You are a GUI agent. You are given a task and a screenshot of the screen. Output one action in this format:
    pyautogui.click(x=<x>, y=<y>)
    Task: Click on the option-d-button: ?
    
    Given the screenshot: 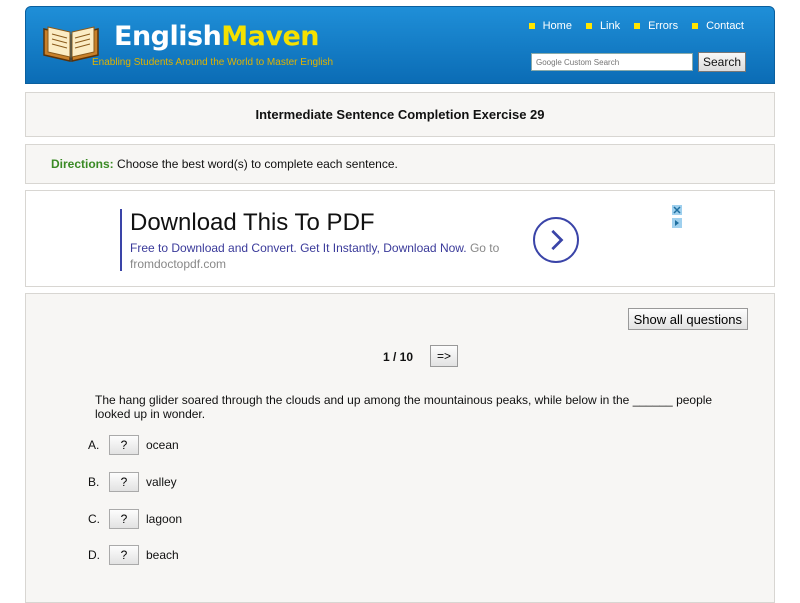 What is the action you would take?
    pyautogui.click(x=124, y=555)
    